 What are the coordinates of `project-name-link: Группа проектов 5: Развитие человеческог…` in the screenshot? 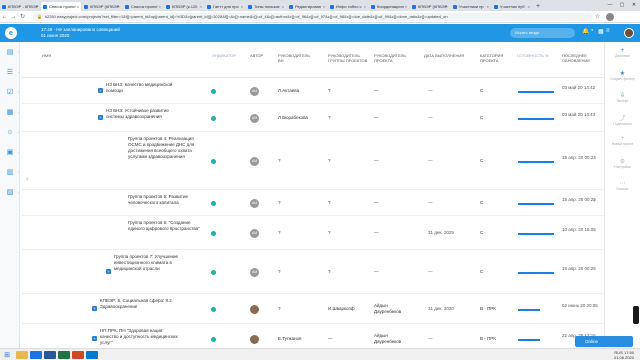 It's located at (168, 200).